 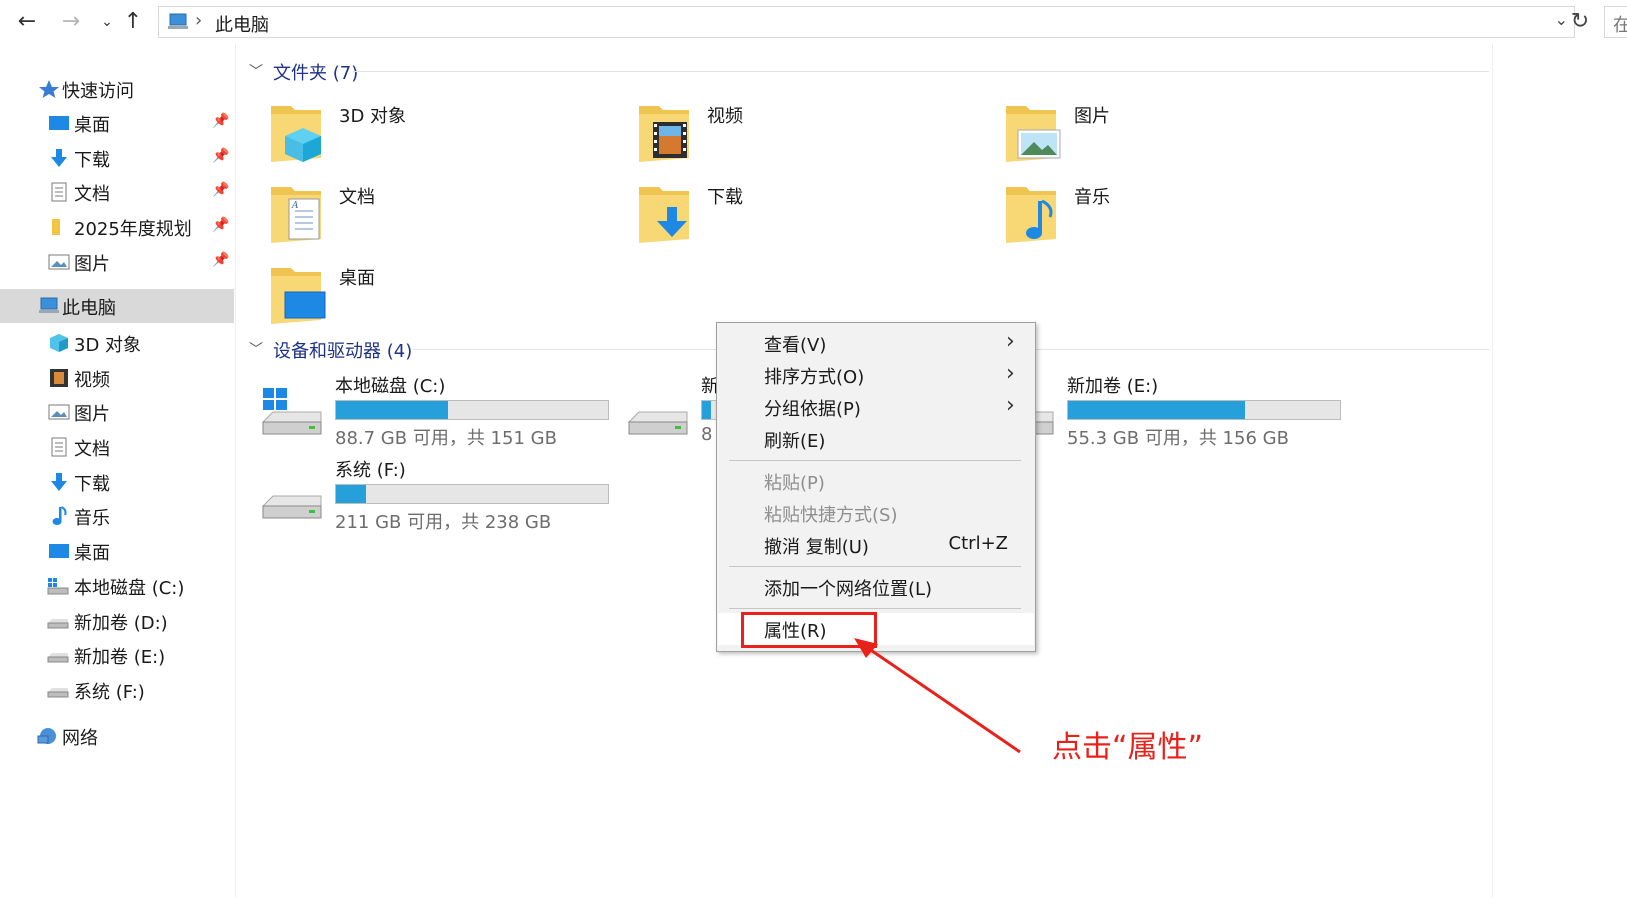 I want to click on forward-button: →, so click(x=71, y=22).